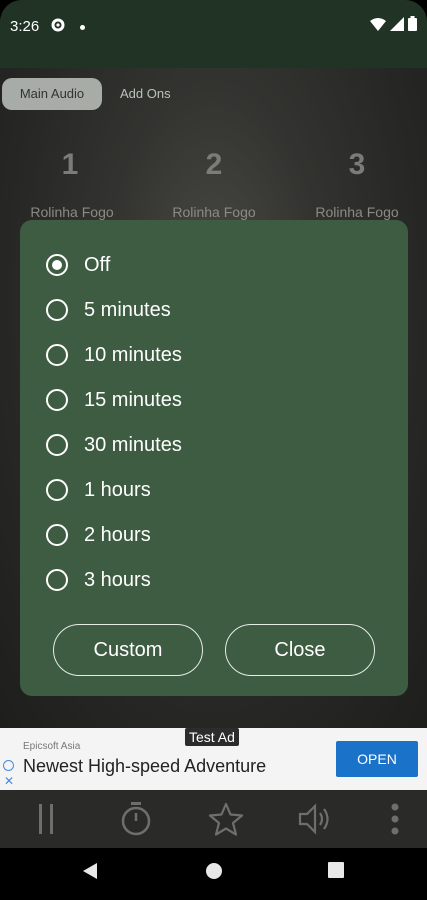  What do you see at coordinates (133, 399) in the screenshot?
I see `option-label: 15 minutes` at bounding box center [133, 399].